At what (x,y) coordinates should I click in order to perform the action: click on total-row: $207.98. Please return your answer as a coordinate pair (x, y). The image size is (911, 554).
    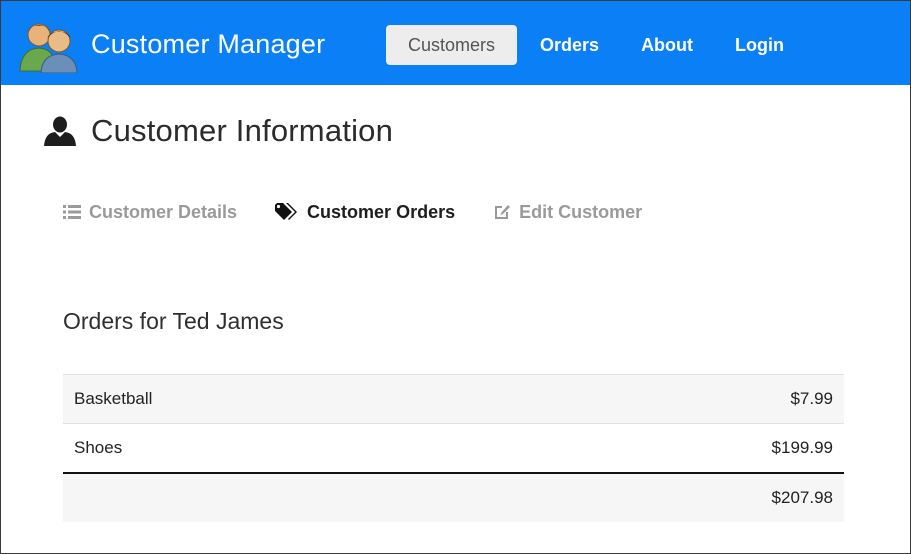
    Looking at the image, I should click on (453, 497).